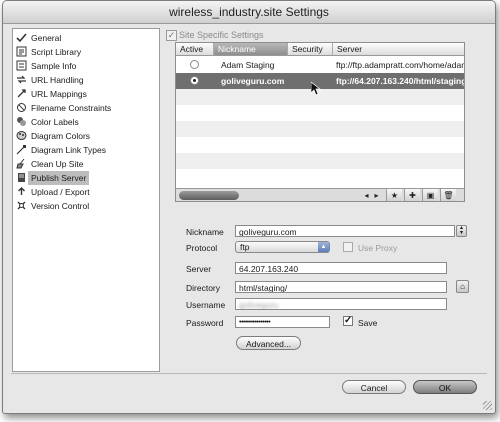 This screenshot has height=422, width=500. What do you see at coordinates (86, 38) in the screenshot?
I see `sidebar-item-general: General` at bounding box center [86, 38].